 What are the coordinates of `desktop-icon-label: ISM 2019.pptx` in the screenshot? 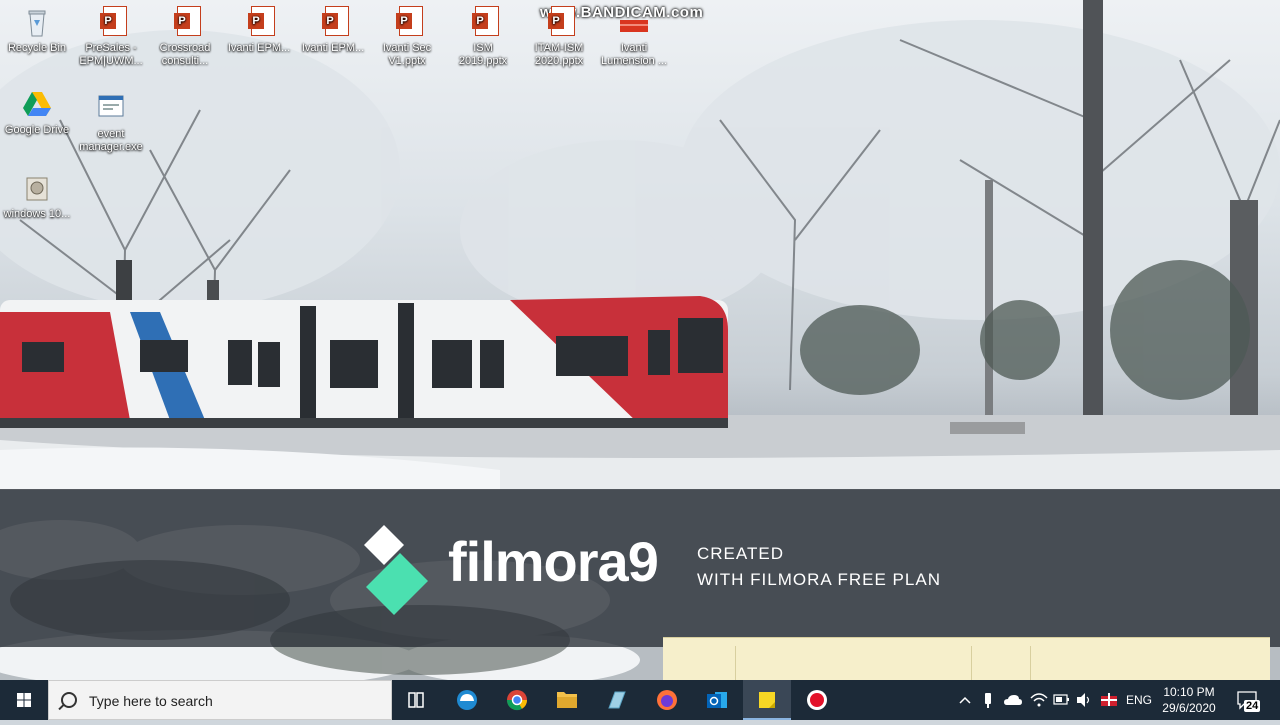 It's located at (483, 54).